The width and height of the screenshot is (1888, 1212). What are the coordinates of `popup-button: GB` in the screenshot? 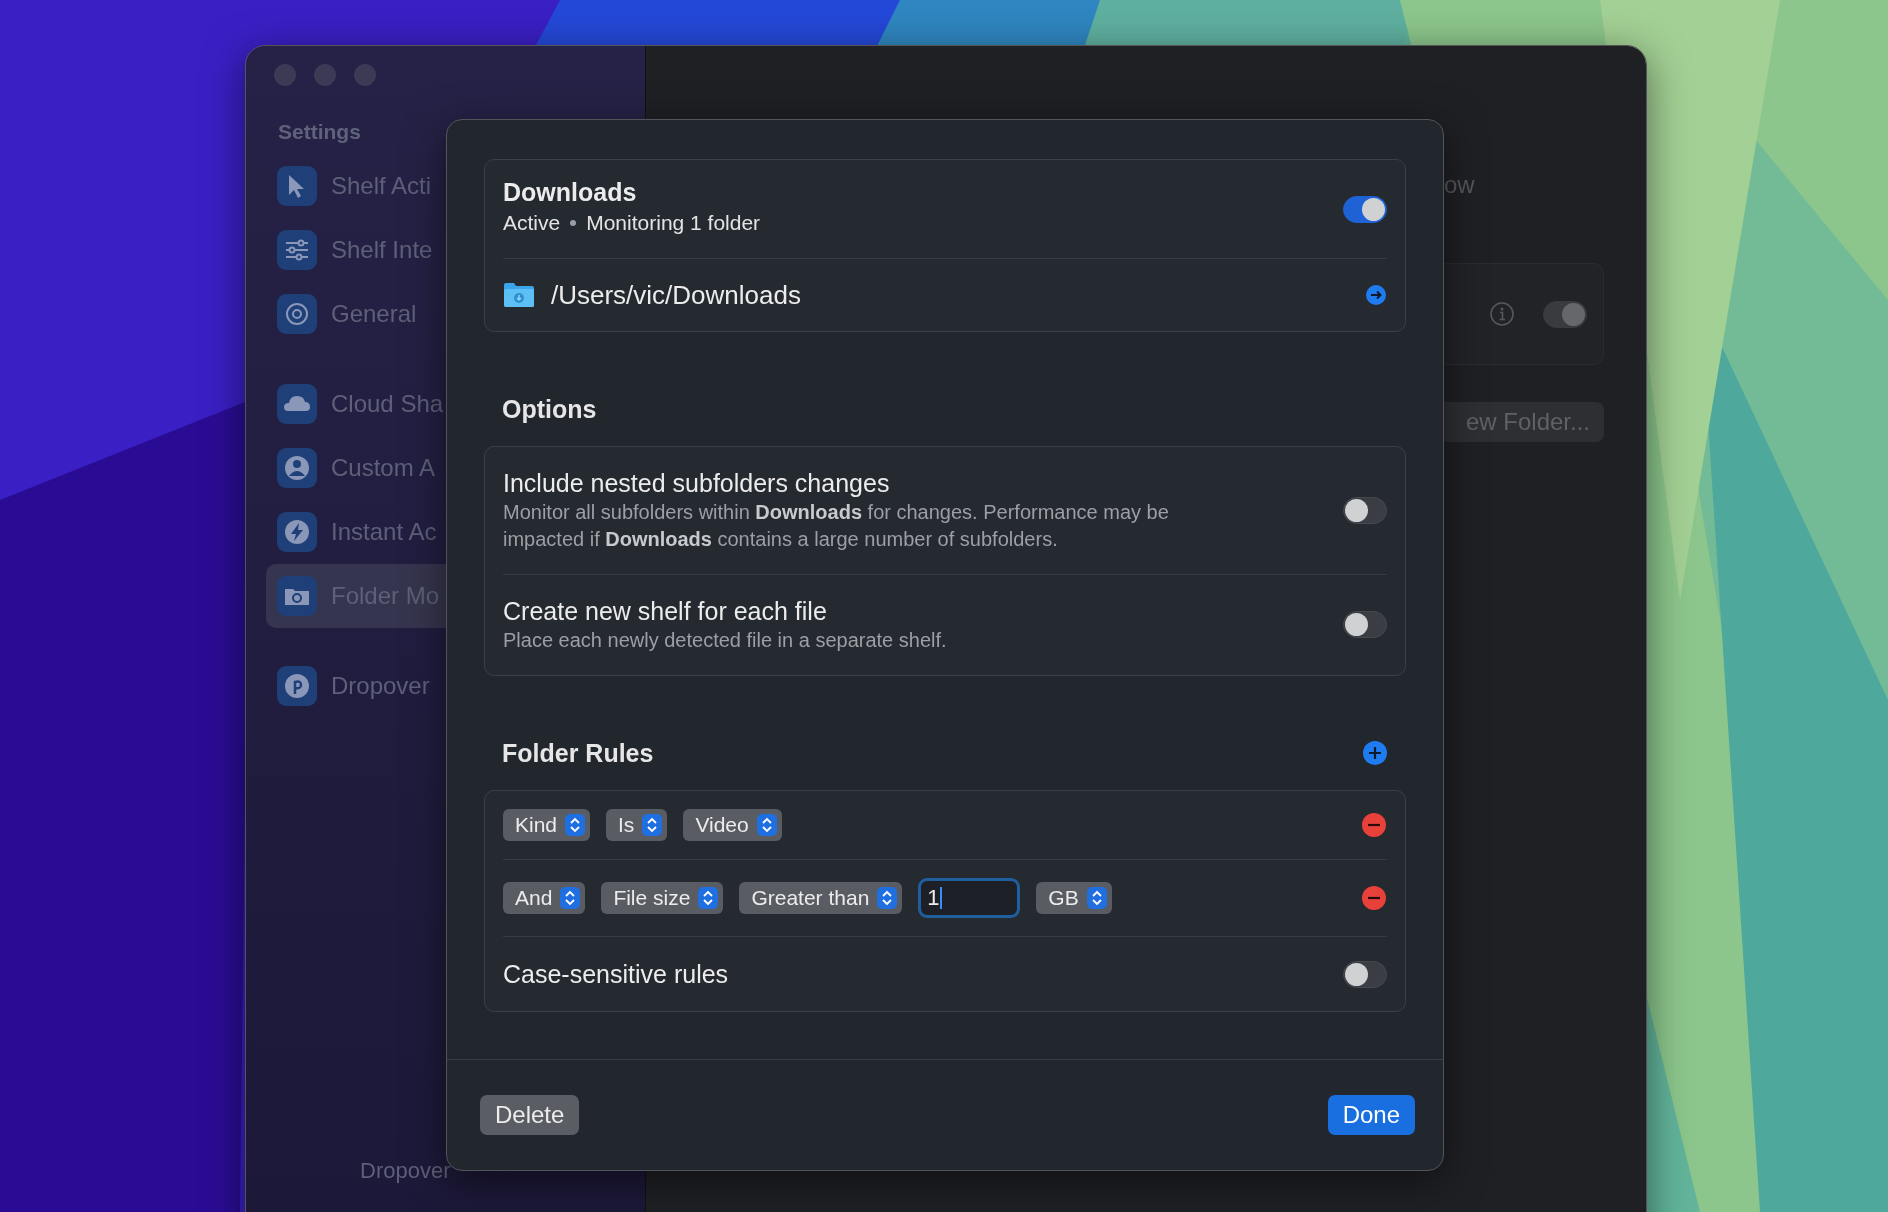 It's located at (1074, 898).